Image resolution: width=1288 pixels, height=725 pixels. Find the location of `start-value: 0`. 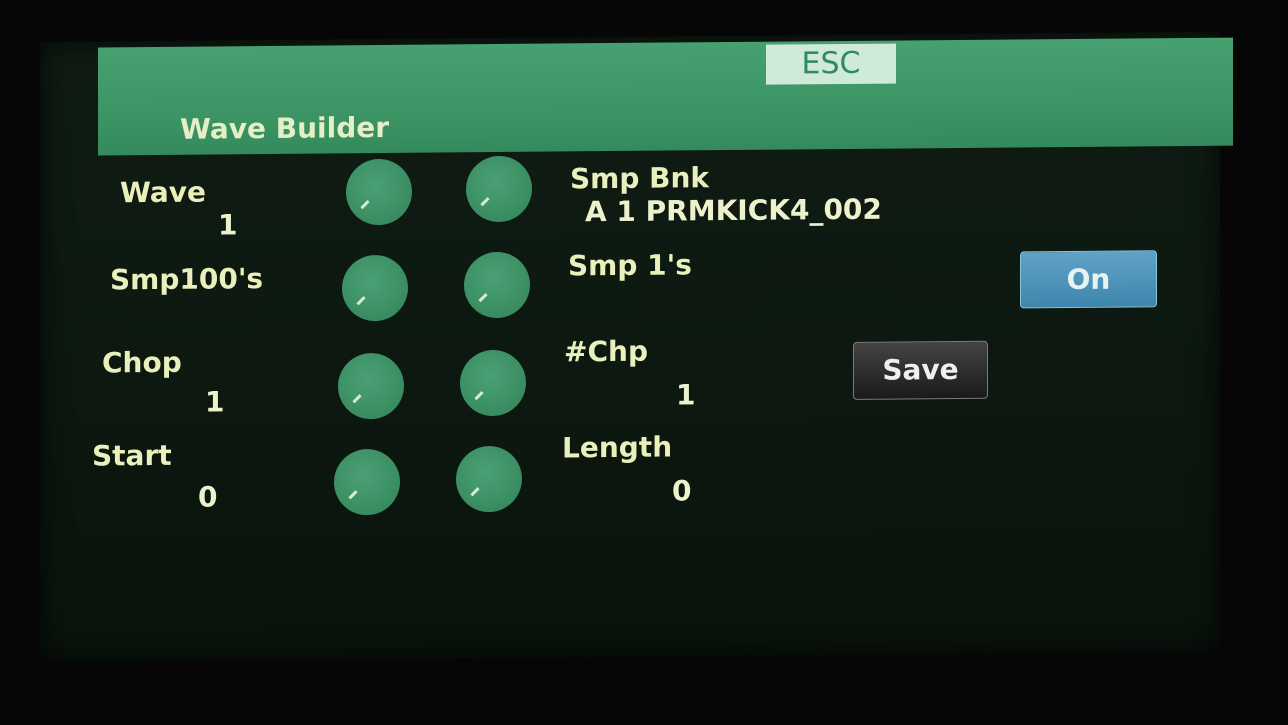

start-value: 0 is located at coordinates (208, 497).